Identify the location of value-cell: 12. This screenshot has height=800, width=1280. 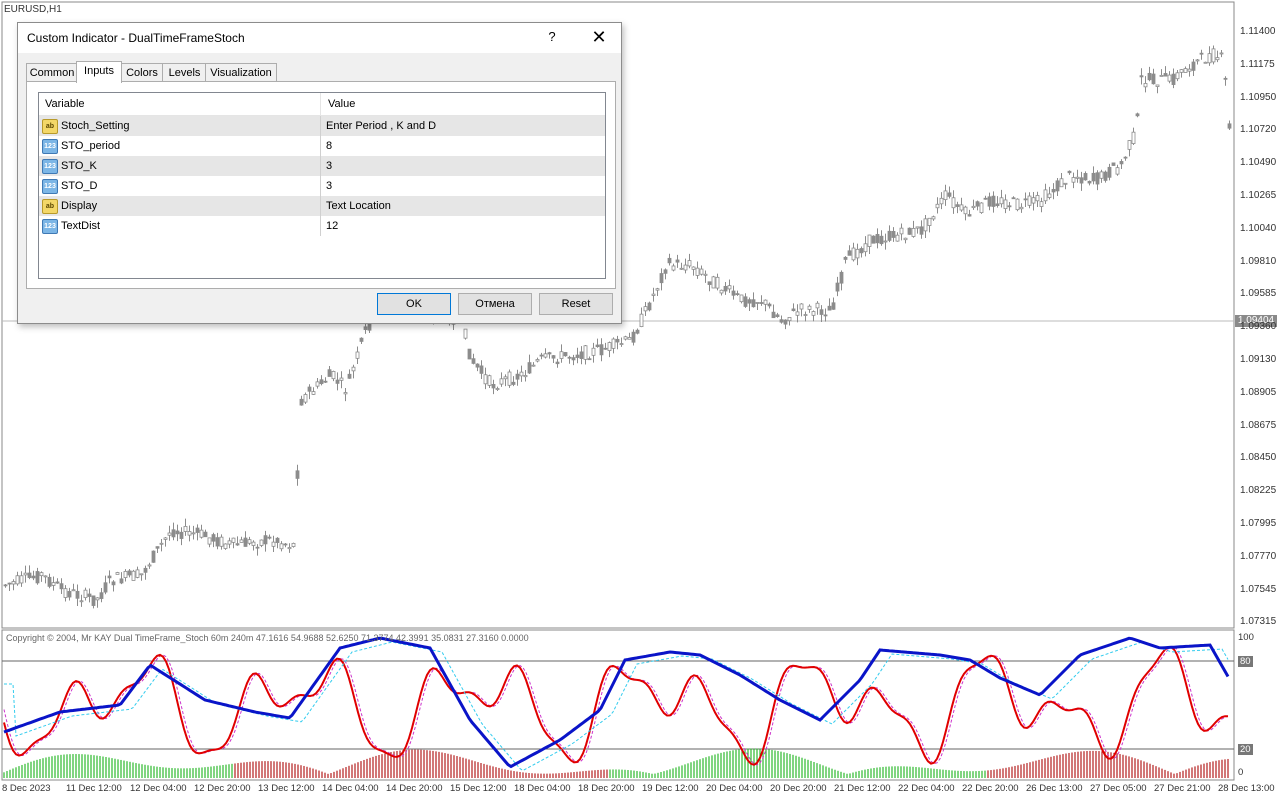
(463, 226).